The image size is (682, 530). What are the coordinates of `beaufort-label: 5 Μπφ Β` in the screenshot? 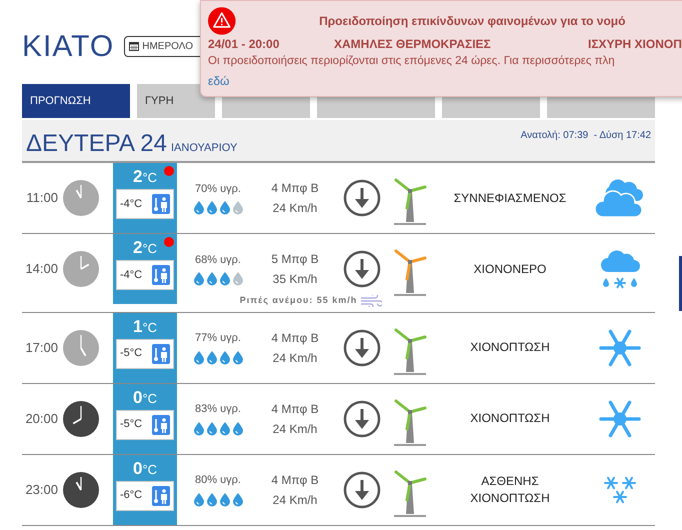 It's located at (295, 259).